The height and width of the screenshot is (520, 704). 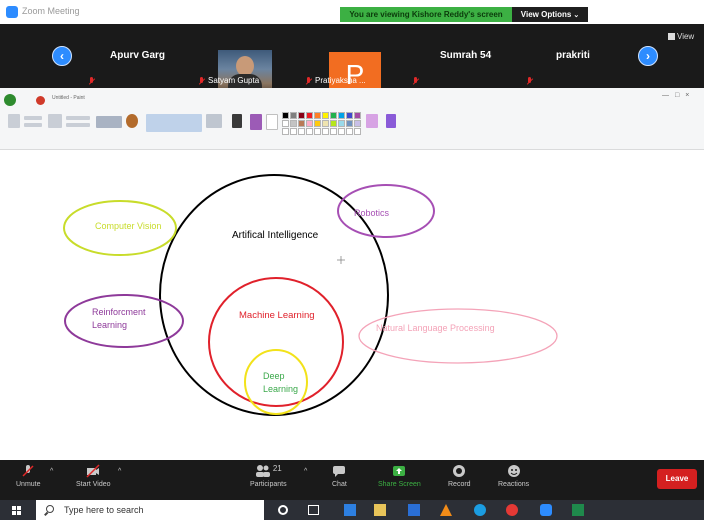 I want to click on record-button: Record, so click(x=459, y=476).